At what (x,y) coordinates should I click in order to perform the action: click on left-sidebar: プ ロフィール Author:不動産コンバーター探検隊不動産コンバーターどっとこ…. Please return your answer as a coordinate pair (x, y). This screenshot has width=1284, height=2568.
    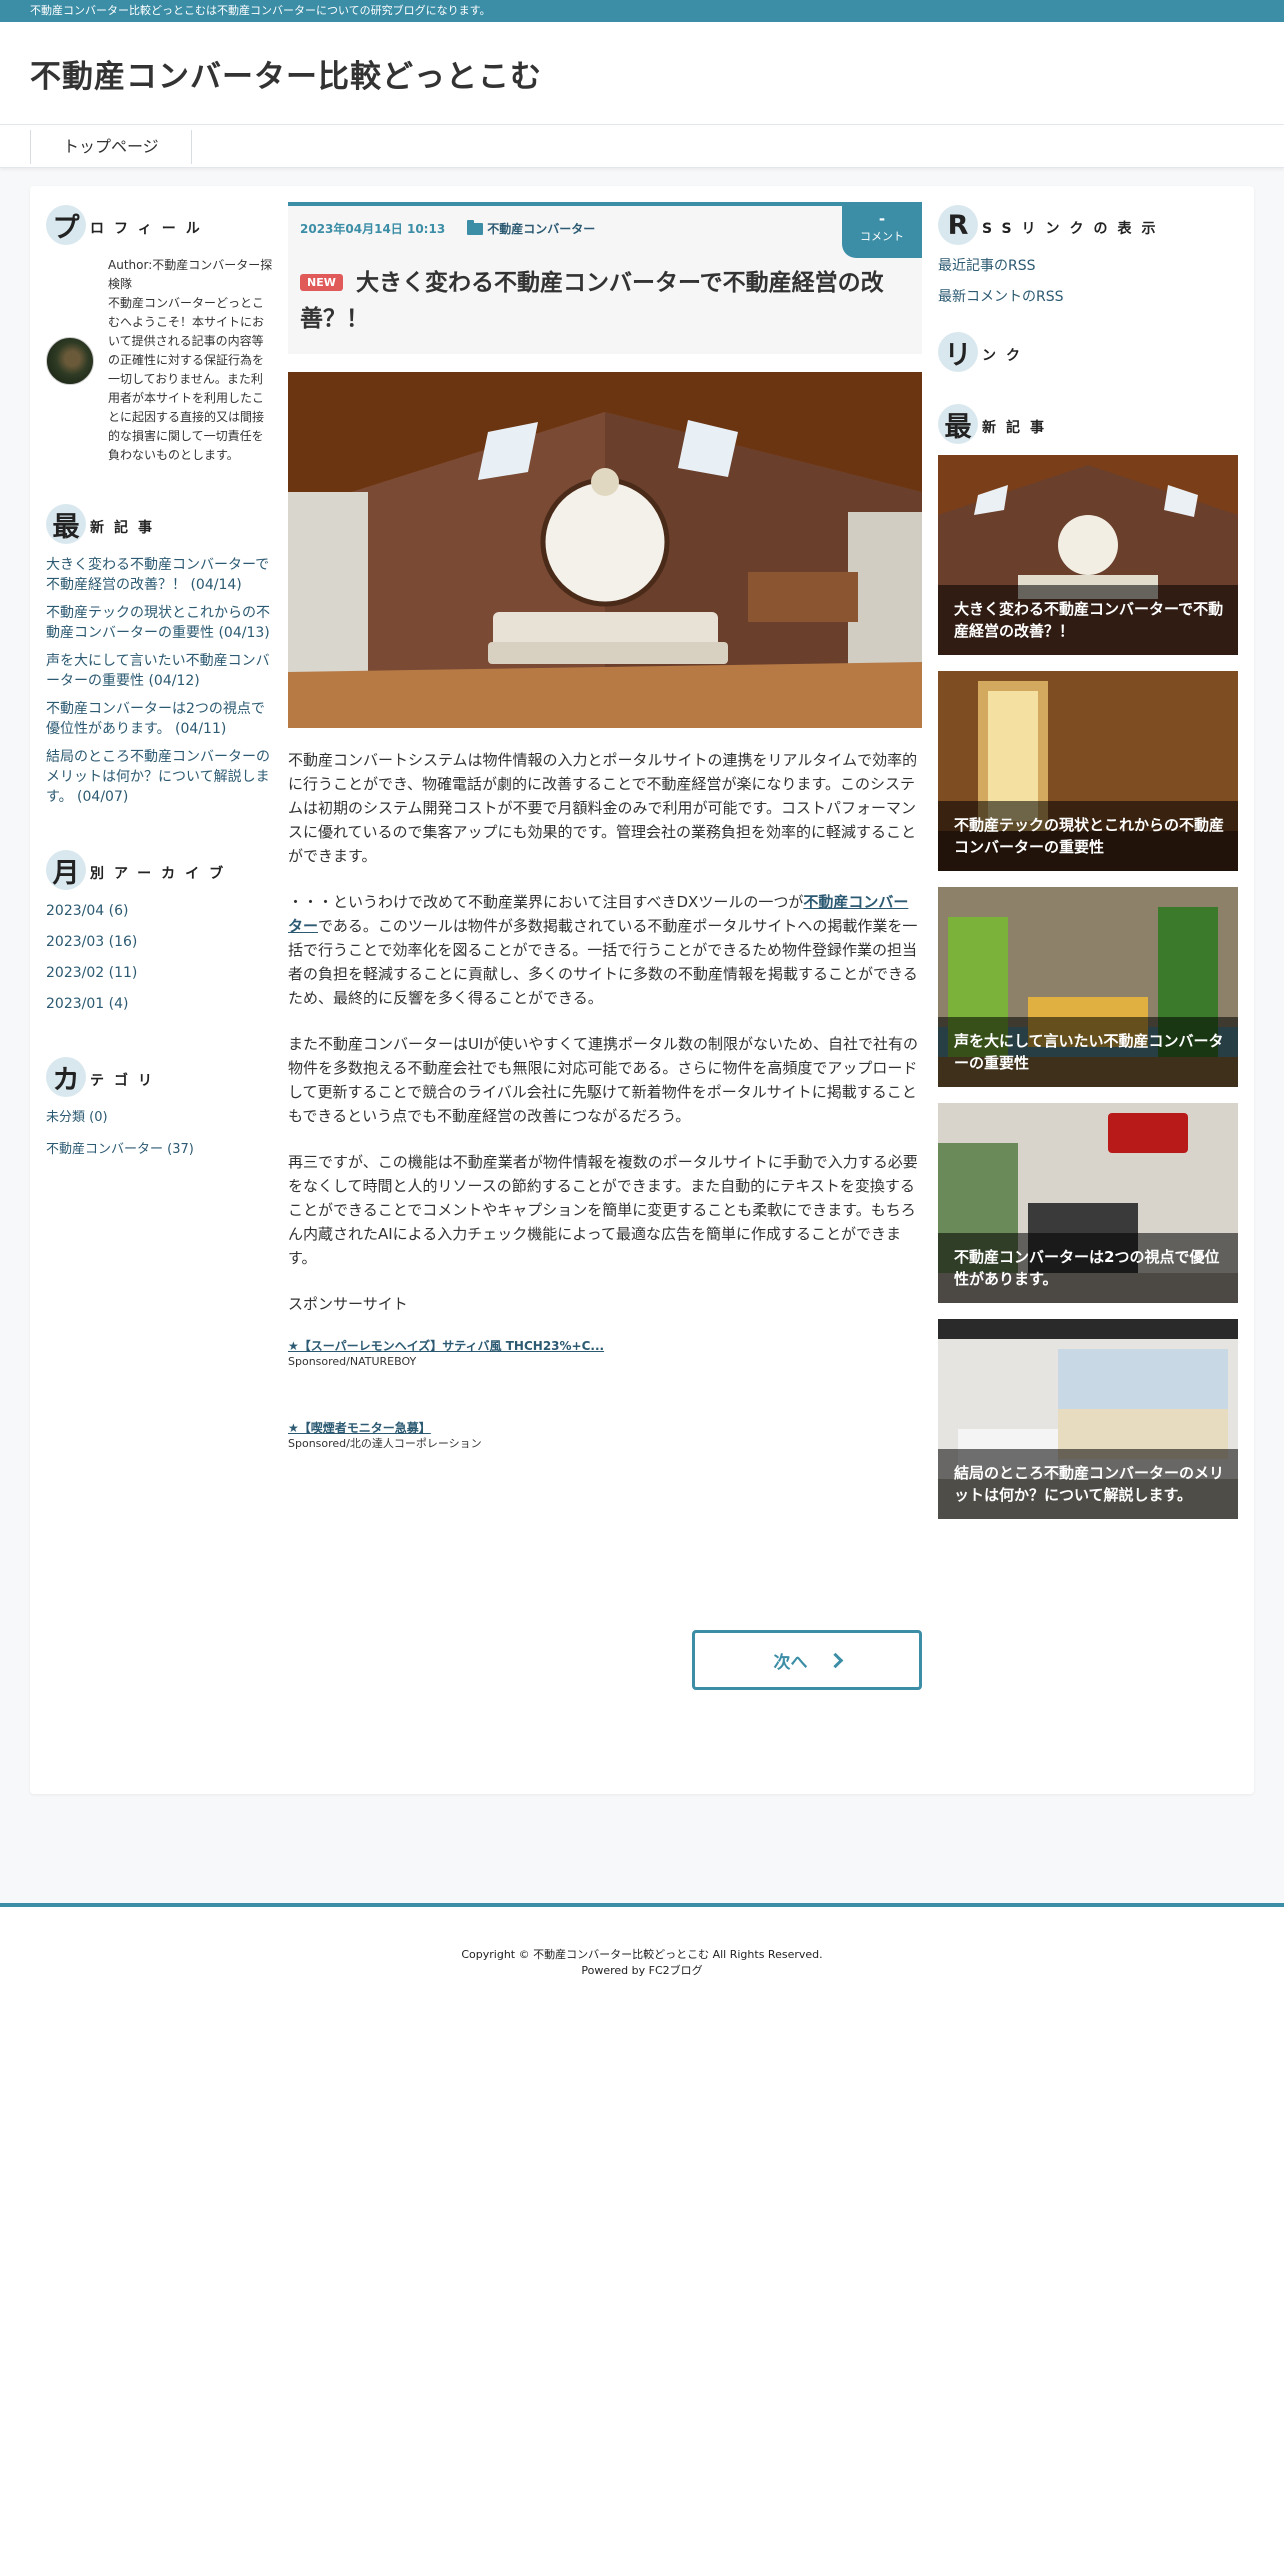
    Looking at the image, I should click on (160, 687).